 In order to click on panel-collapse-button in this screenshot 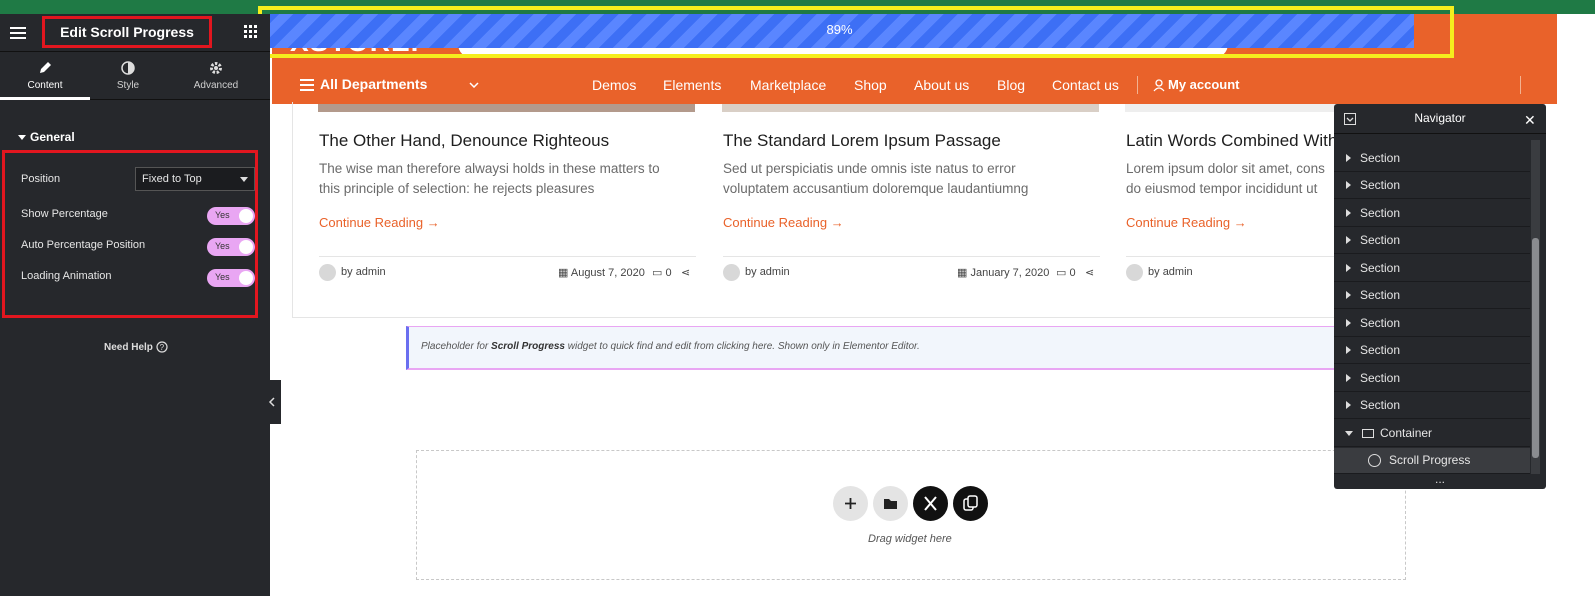, I will do `click(273, 402)`.